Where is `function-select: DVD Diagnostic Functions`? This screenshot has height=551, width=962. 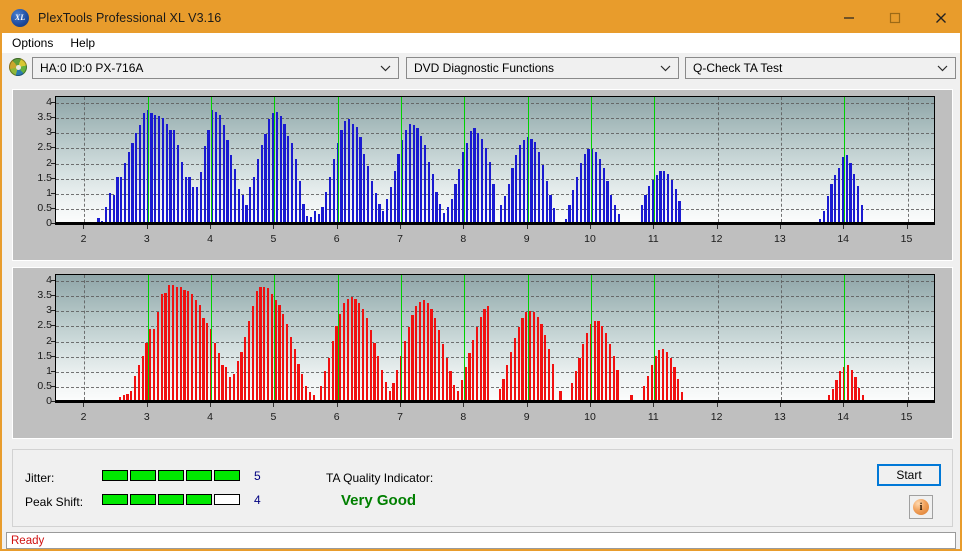 function-select: DVD Diagnostic Functions is located at coordinates (542, 68).